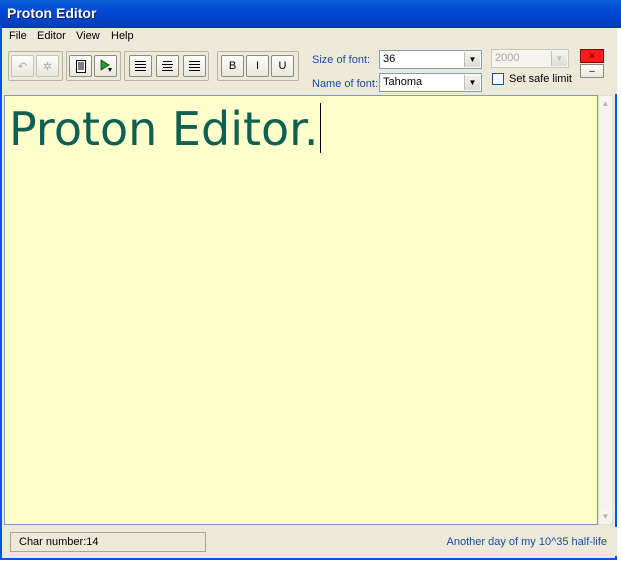  I want to click on undo-button: ↶, so click(22, 66).